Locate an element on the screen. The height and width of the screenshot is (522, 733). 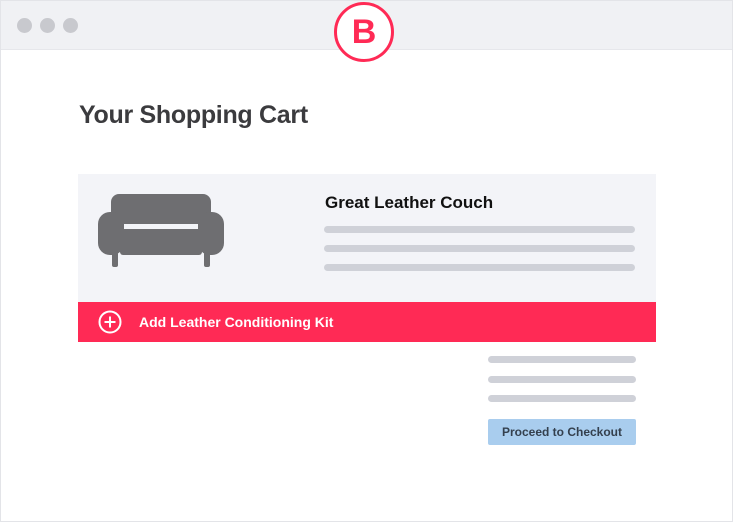
proceed-to-checkout-button: Proceed to Checkout is located at coordinates (562, 432).